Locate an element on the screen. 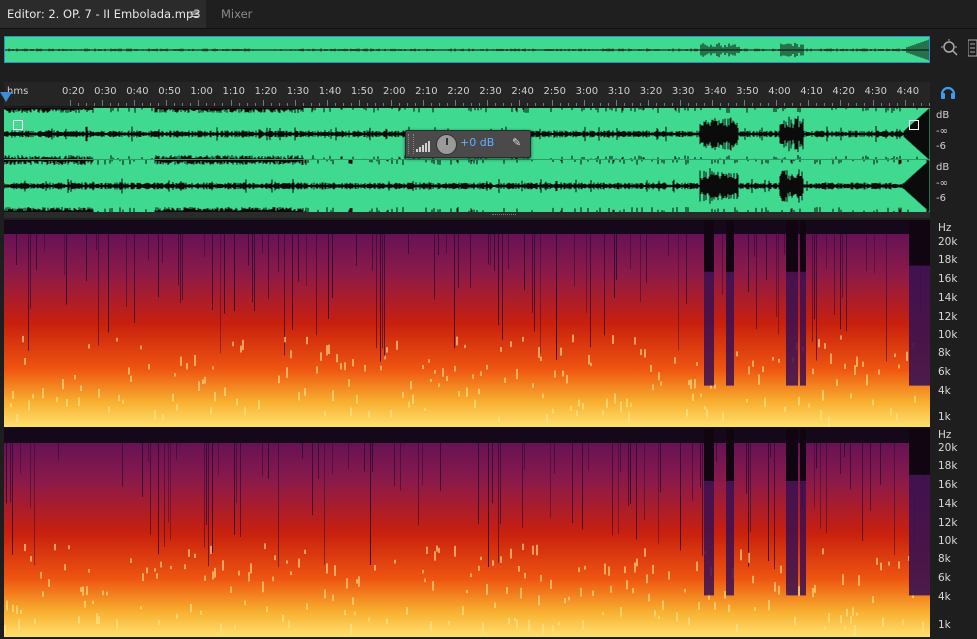 The height and width of the screenshot is (639, 977). hud-gain-control: +0 dB ✎ is located at coordinates (468, 144).